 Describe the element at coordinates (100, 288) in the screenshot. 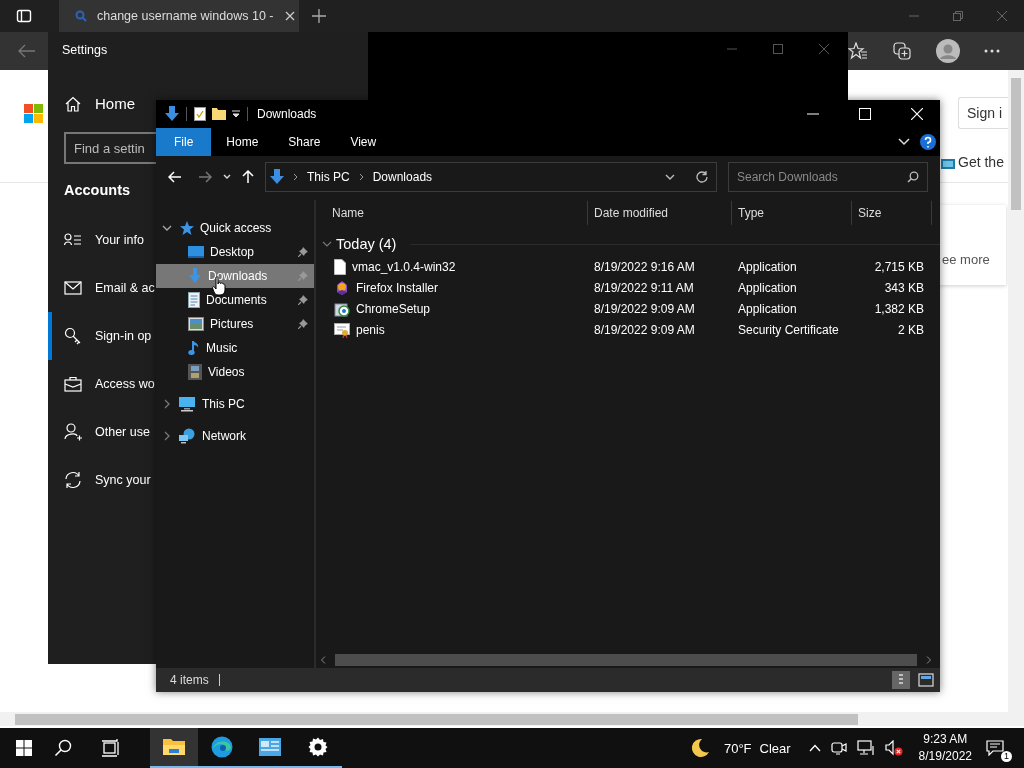

I see `settings-nav-item: Email & ac` at that location.